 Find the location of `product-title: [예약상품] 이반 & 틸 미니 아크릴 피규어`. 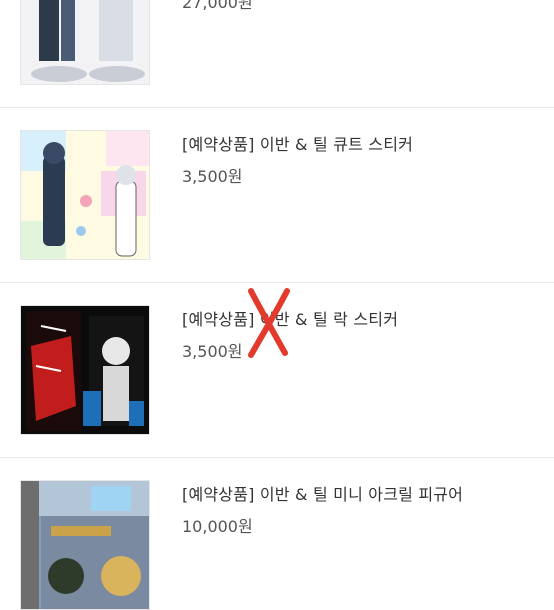

product-title: [예약상품] 이반 & 틸 미니 아크릴 피규어 is located at coordinates (322, 493).